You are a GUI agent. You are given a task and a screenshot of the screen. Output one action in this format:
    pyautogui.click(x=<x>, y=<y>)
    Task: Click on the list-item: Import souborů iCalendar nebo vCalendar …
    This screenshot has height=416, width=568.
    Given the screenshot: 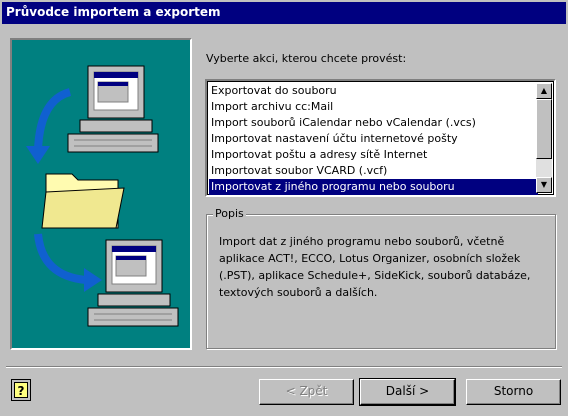 What is the action you would take?
    pyautogui.click(x=373, y=123)
    